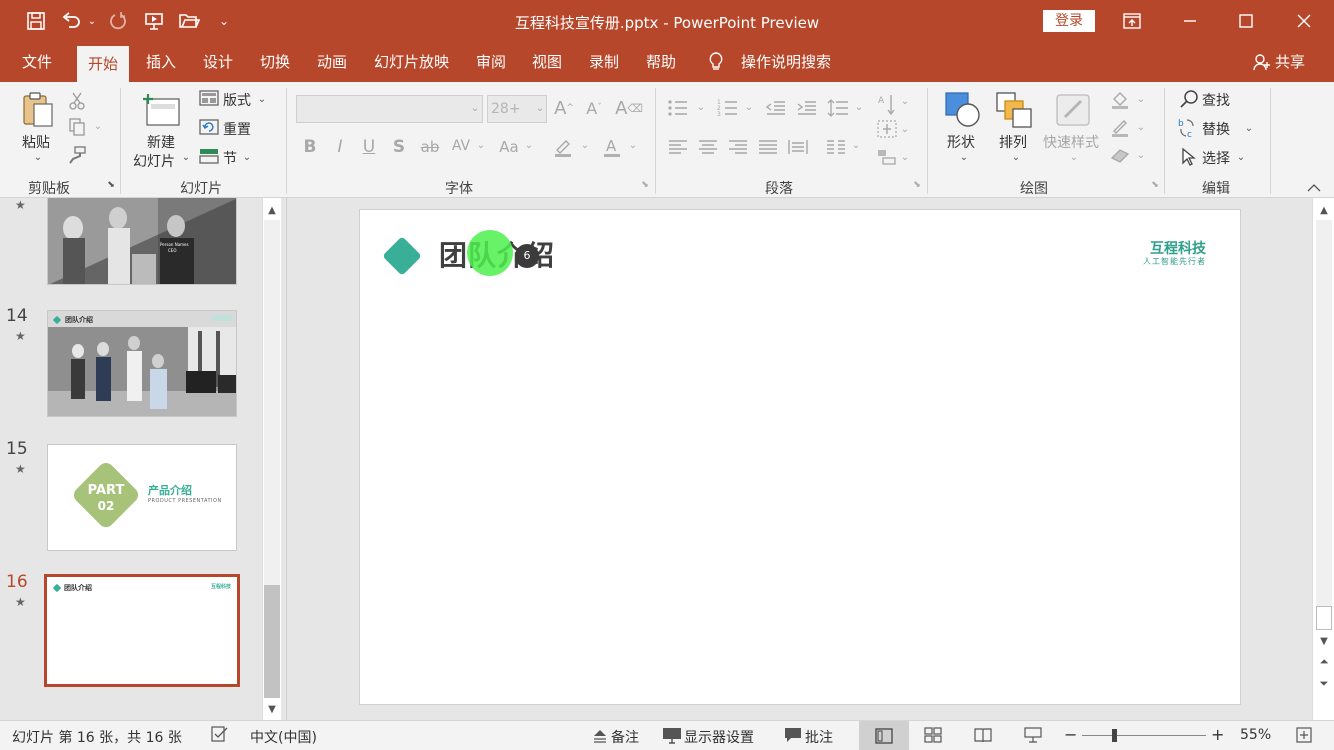 Image resolution: width=1334 pixels, height=750 pixels. Describe the element at coordinates (547, 62) in the screenshot. I see `tab-view: 视图` at that location.